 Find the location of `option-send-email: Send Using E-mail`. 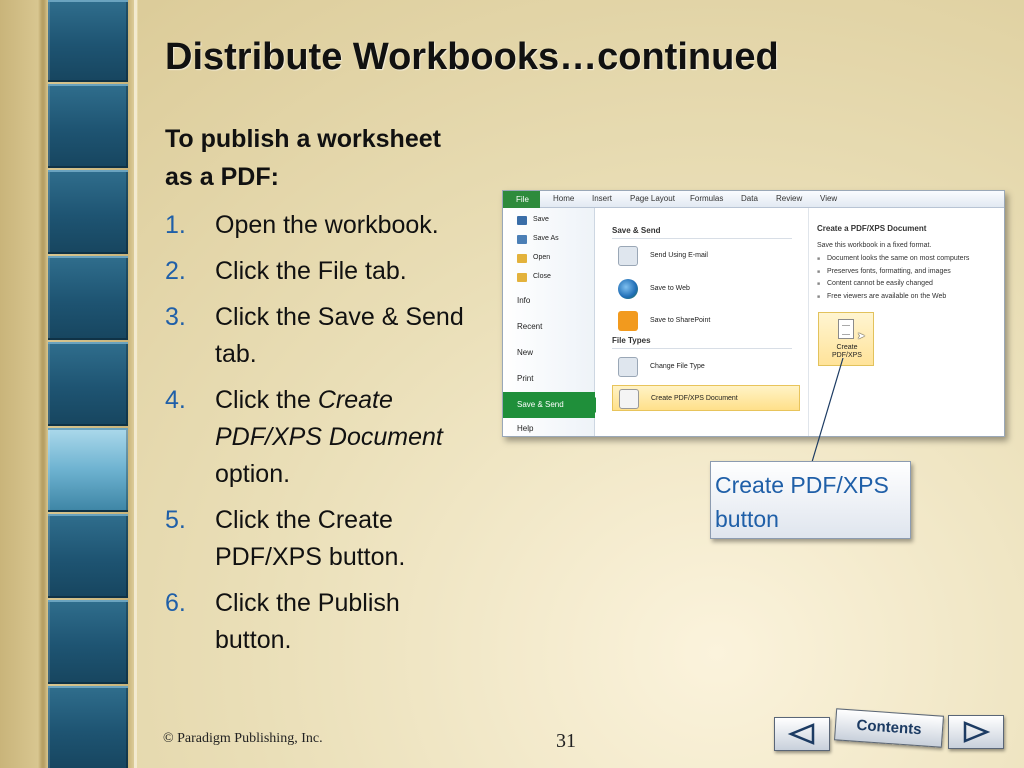

option-send-email: Send Using E-mail is located at coordinates (706, 256).